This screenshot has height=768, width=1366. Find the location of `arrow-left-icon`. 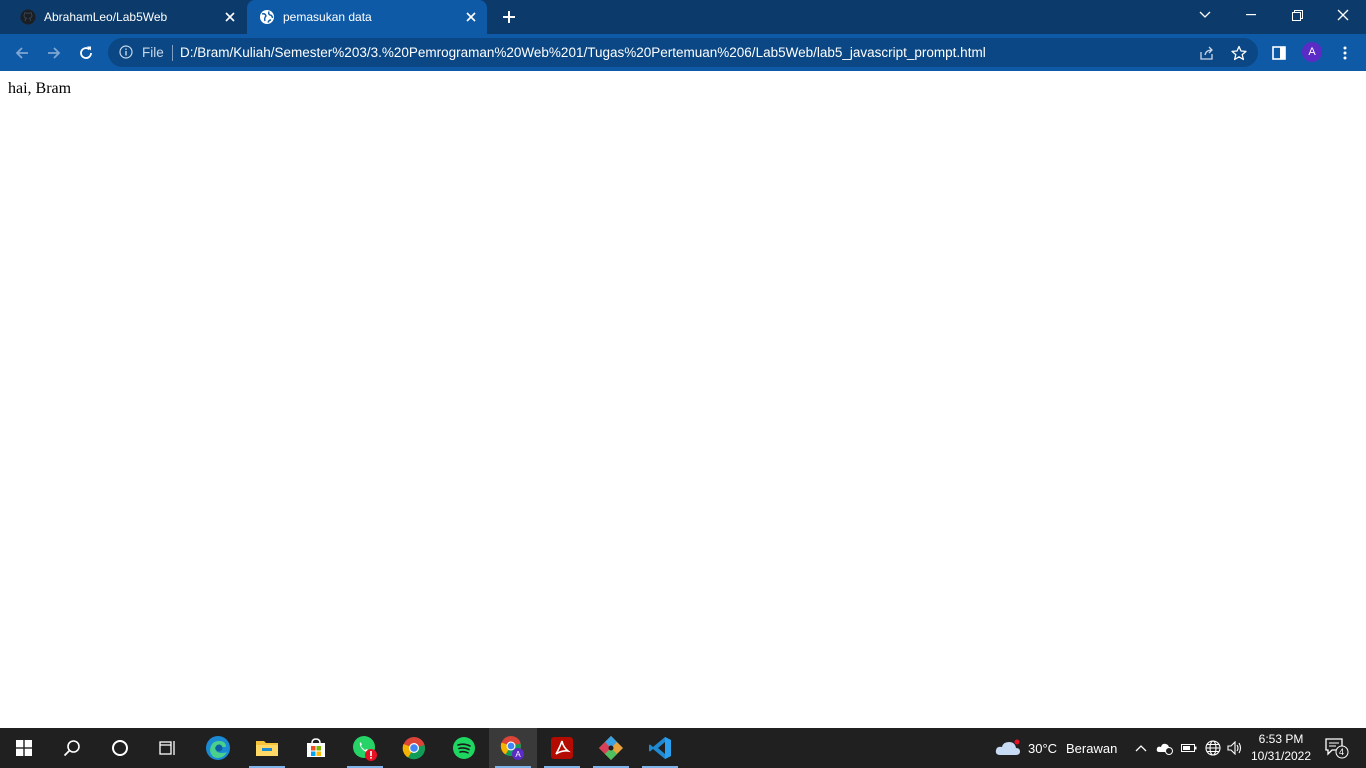

arrow-left-icon is located at coordinates (21, 53).